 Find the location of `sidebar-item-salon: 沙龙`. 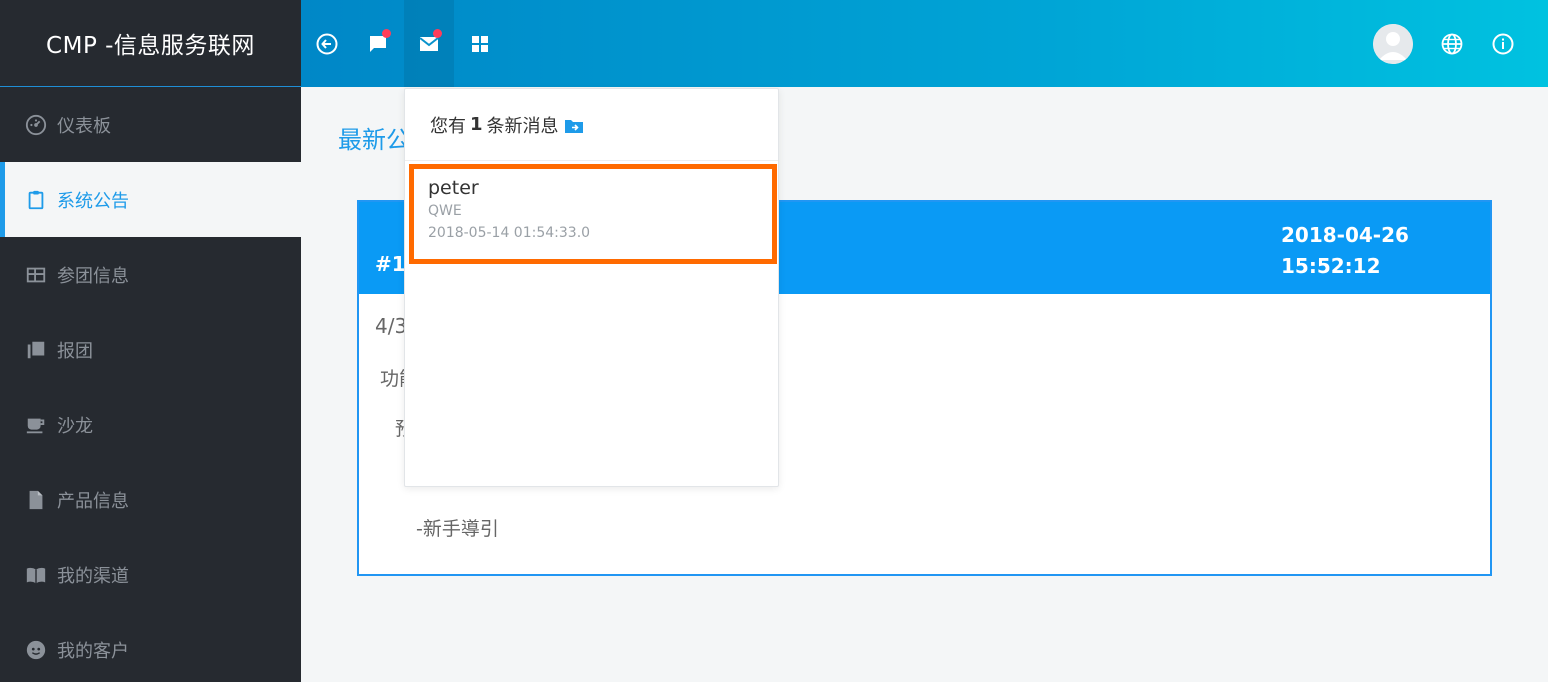

sidebar-item-salon: 沙龙 is located at coordinates (150, 424).